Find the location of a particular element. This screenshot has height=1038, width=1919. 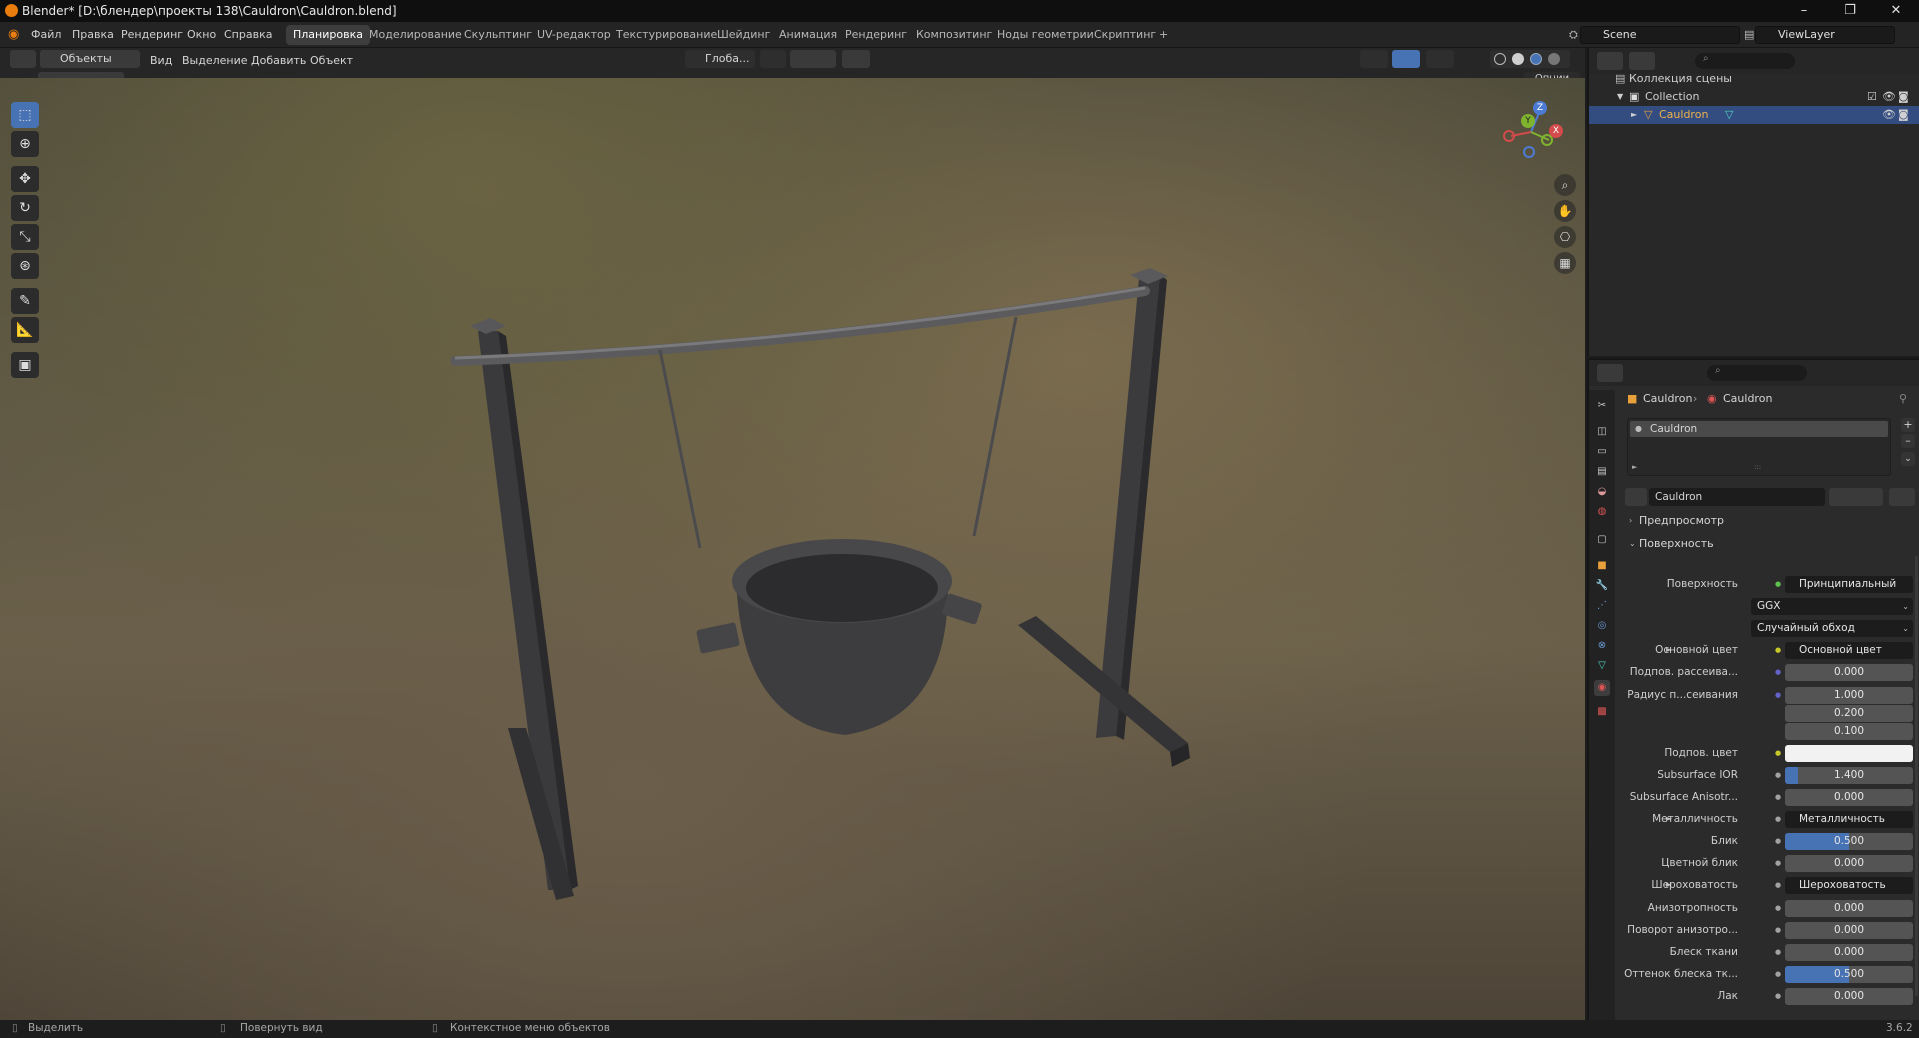

workspace-tab-sculpting: Скульптинг is located at coordinates (498, 35).